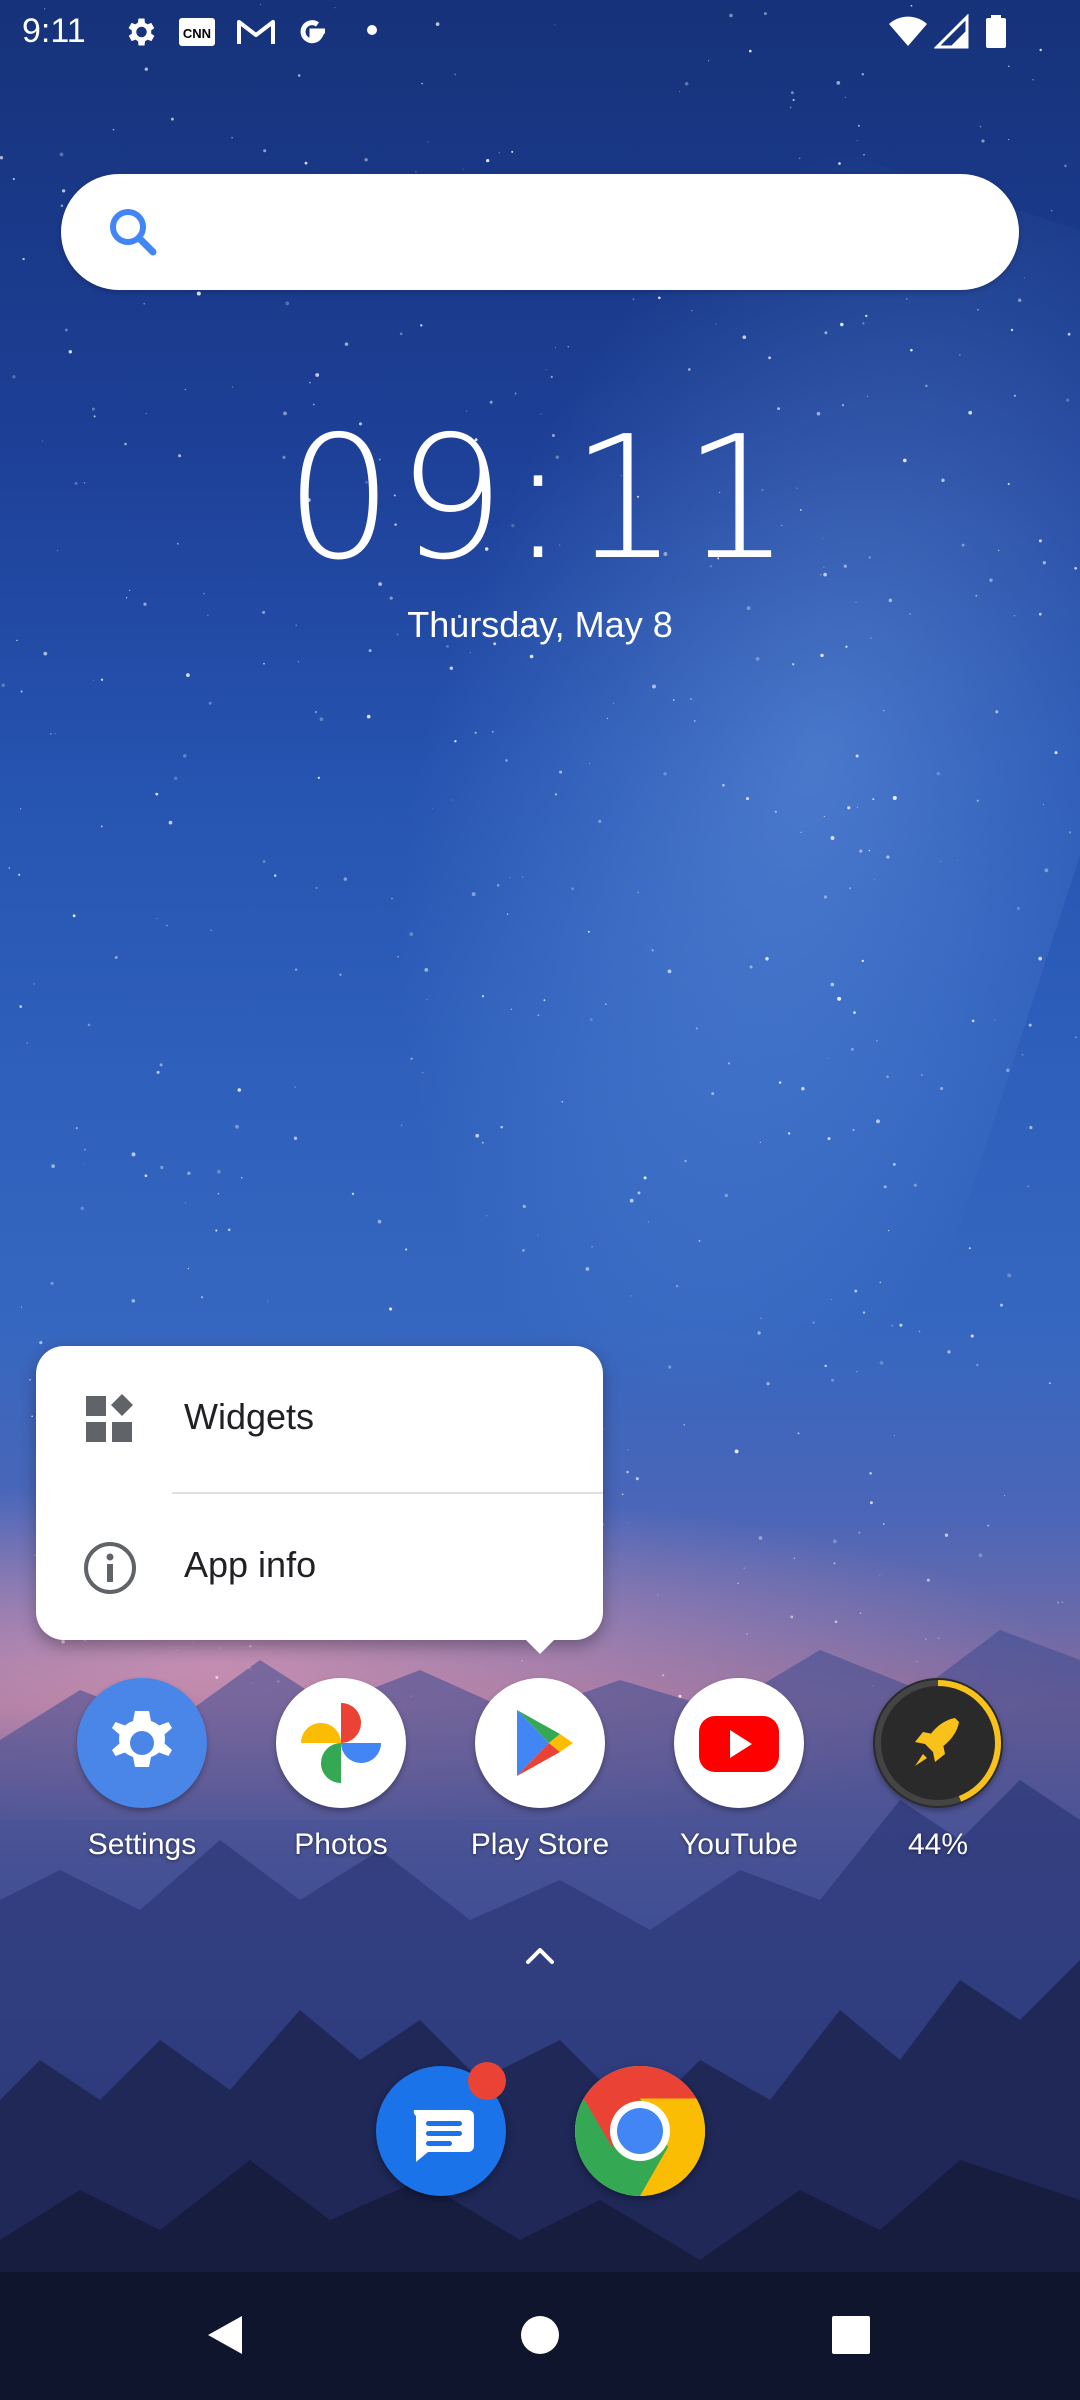 The width and height of the screenshot is (1080, 2400). I want to click on gmail-icon, so click(256, 32).